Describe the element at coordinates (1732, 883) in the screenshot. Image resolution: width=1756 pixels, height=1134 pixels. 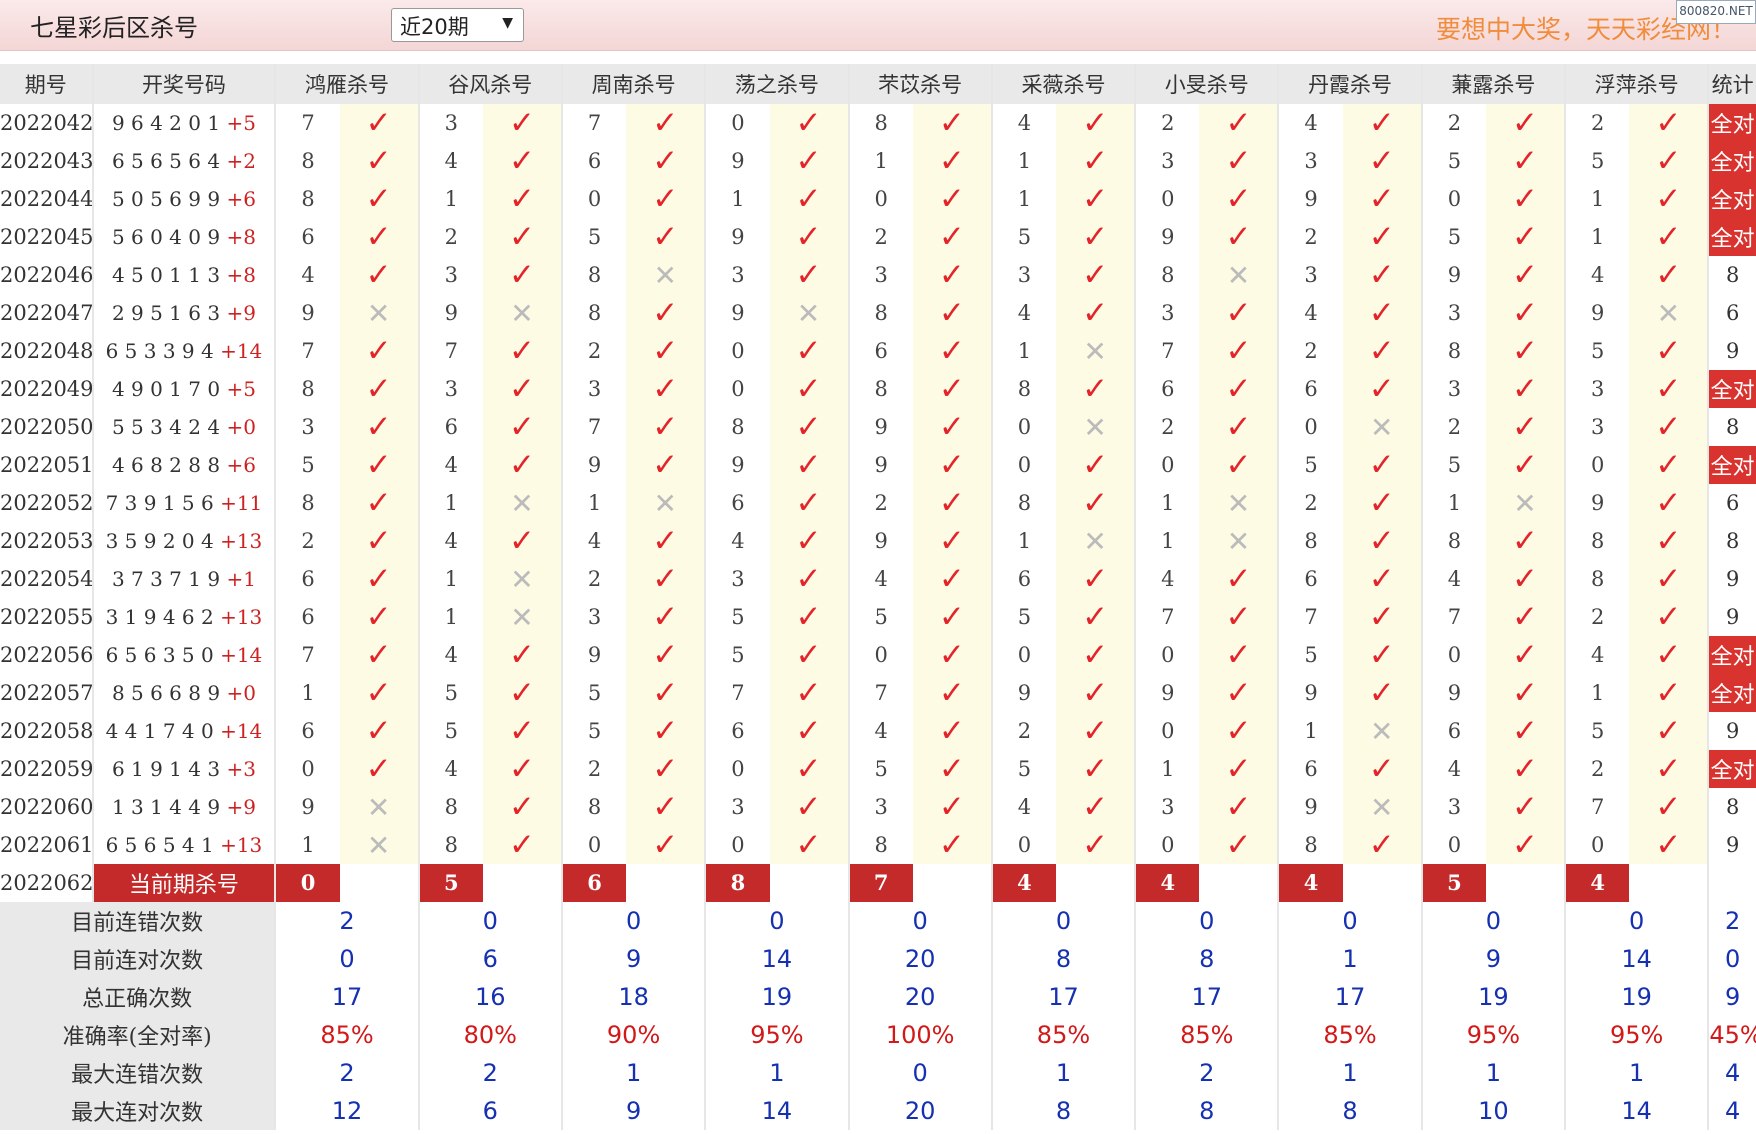
I see `current-stat-empty` at that location.